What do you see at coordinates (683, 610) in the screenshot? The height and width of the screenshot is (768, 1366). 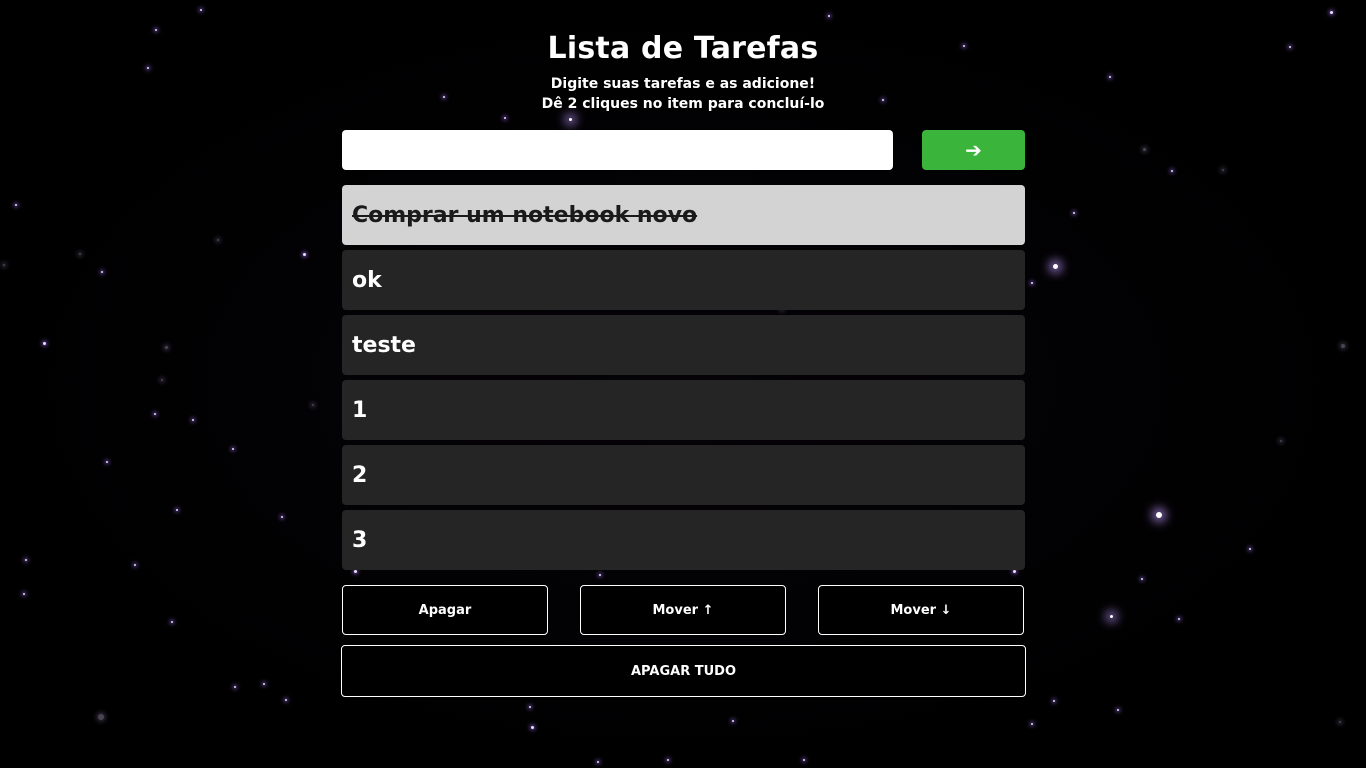 I see `move-up-button: Mover ↑` at bounding box center [683, 610].